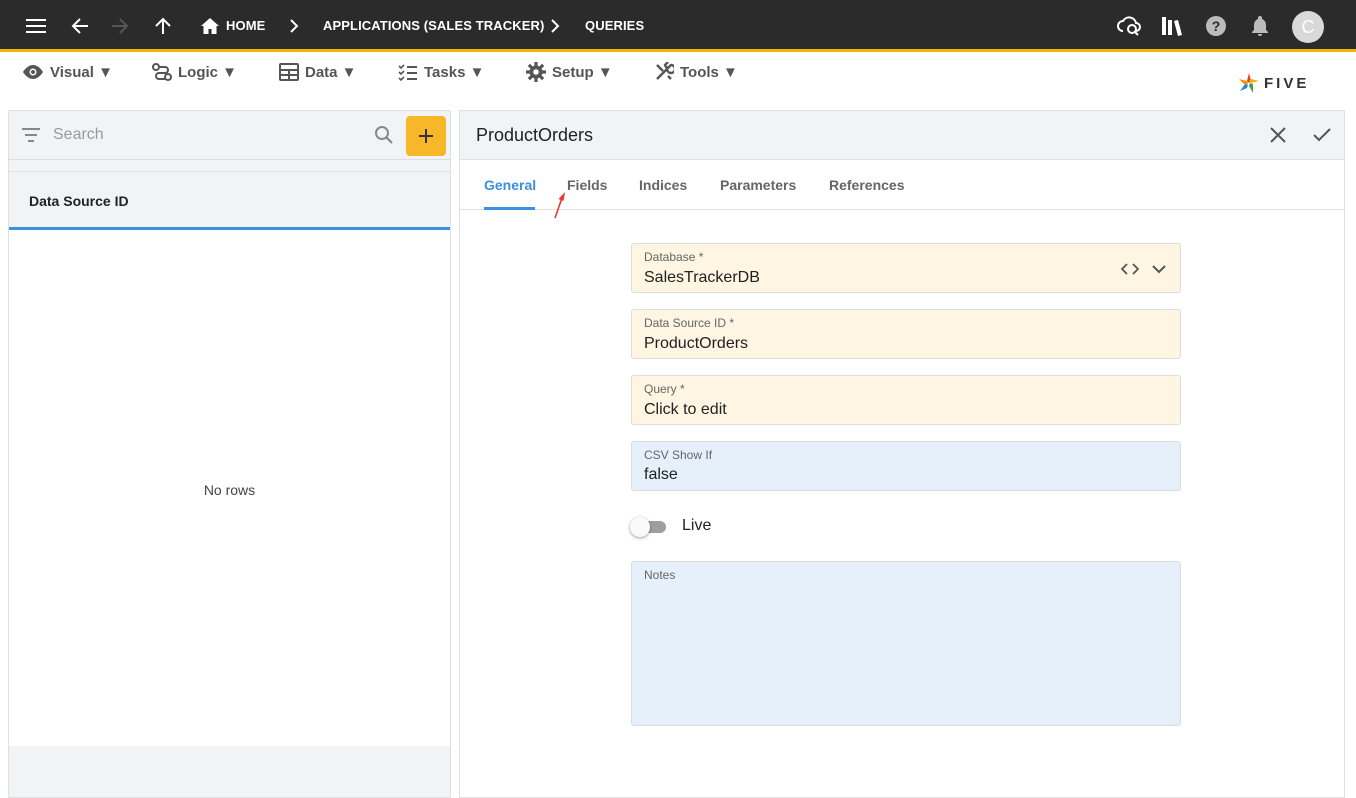 Image resolution: width=1356 pixels, height=798 pixels. I want to click on up-icon, so click(163, 26).